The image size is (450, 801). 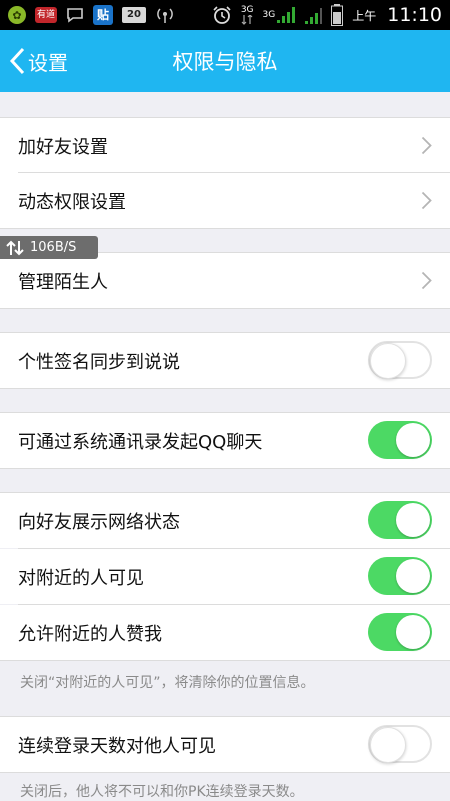 I want to click on row-signature-sync: 个性签名同步到说说, so click(x=225, y=360).